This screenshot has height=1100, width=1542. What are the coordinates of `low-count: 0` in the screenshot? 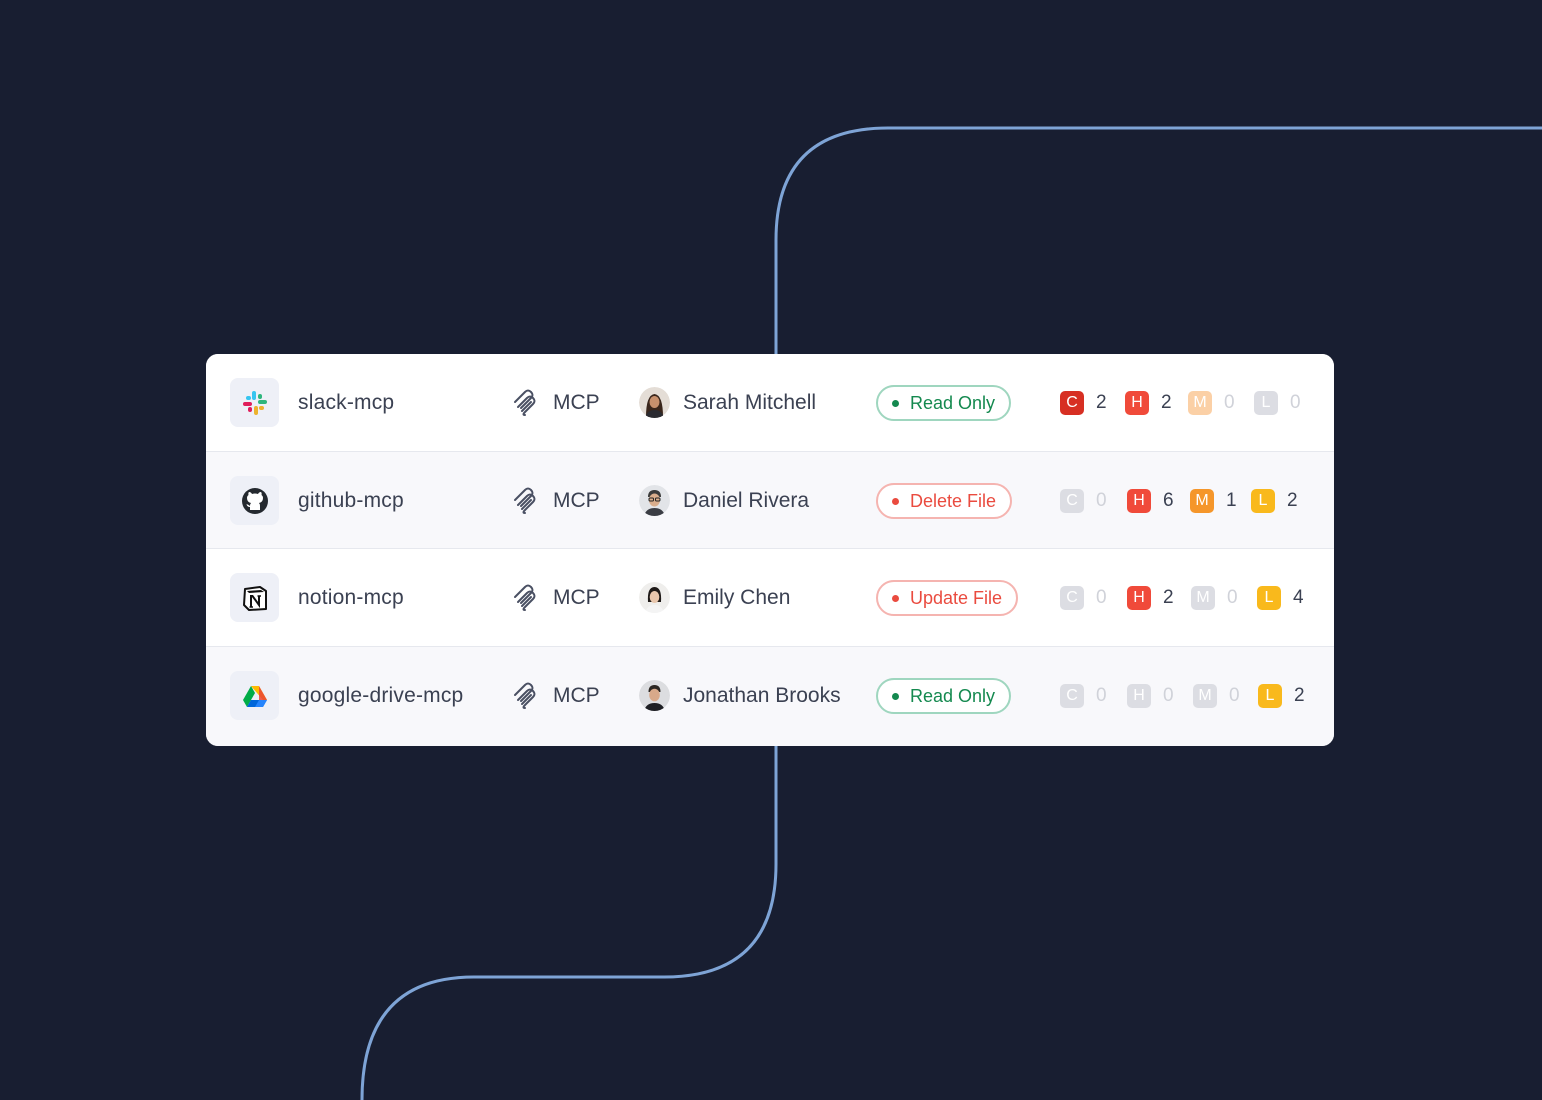 It's located at (1295, 402).